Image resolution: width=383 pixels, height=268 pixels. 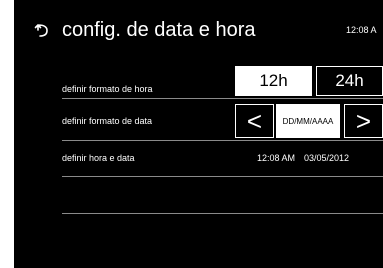 What do you see at coordinates (308, 121) in the screenshot?
I see `date-format-value: DD/MM/AAAA` at bounding box center [308, 121].